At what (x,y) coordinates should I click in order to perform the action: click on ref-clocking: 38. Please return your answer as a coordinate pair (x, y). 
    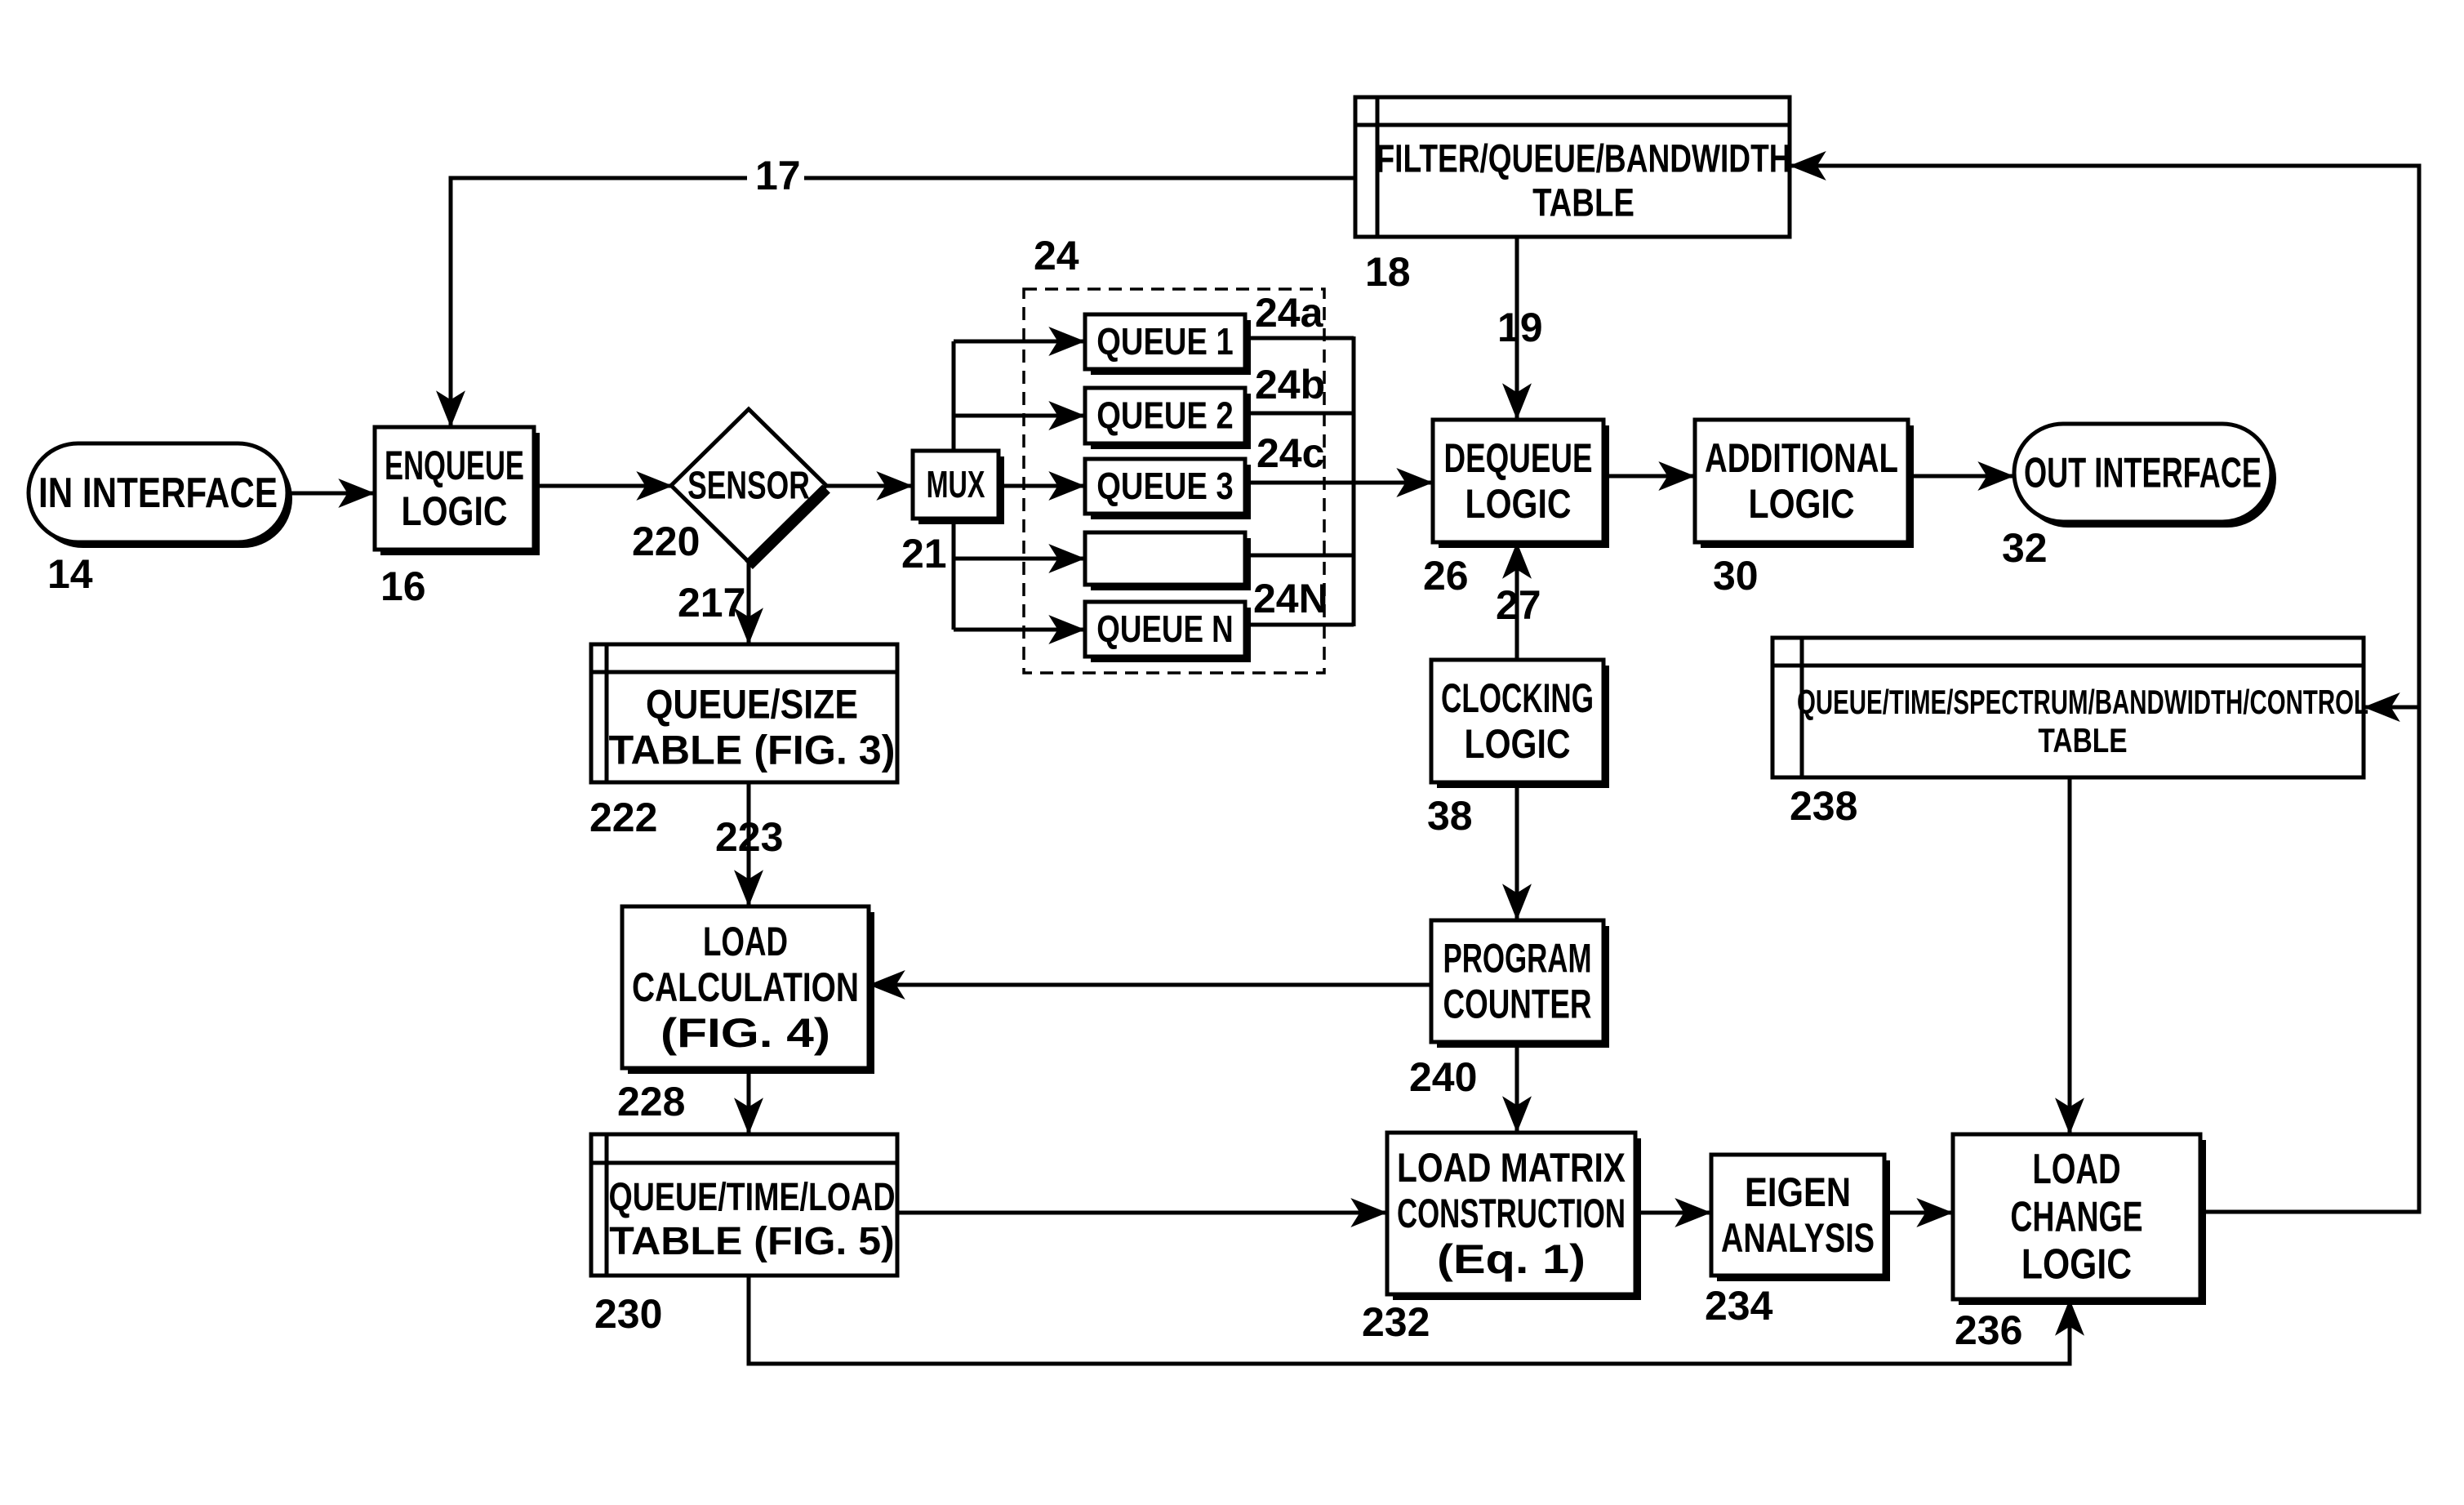
    Looking at the image, I should click on (1450, 816).